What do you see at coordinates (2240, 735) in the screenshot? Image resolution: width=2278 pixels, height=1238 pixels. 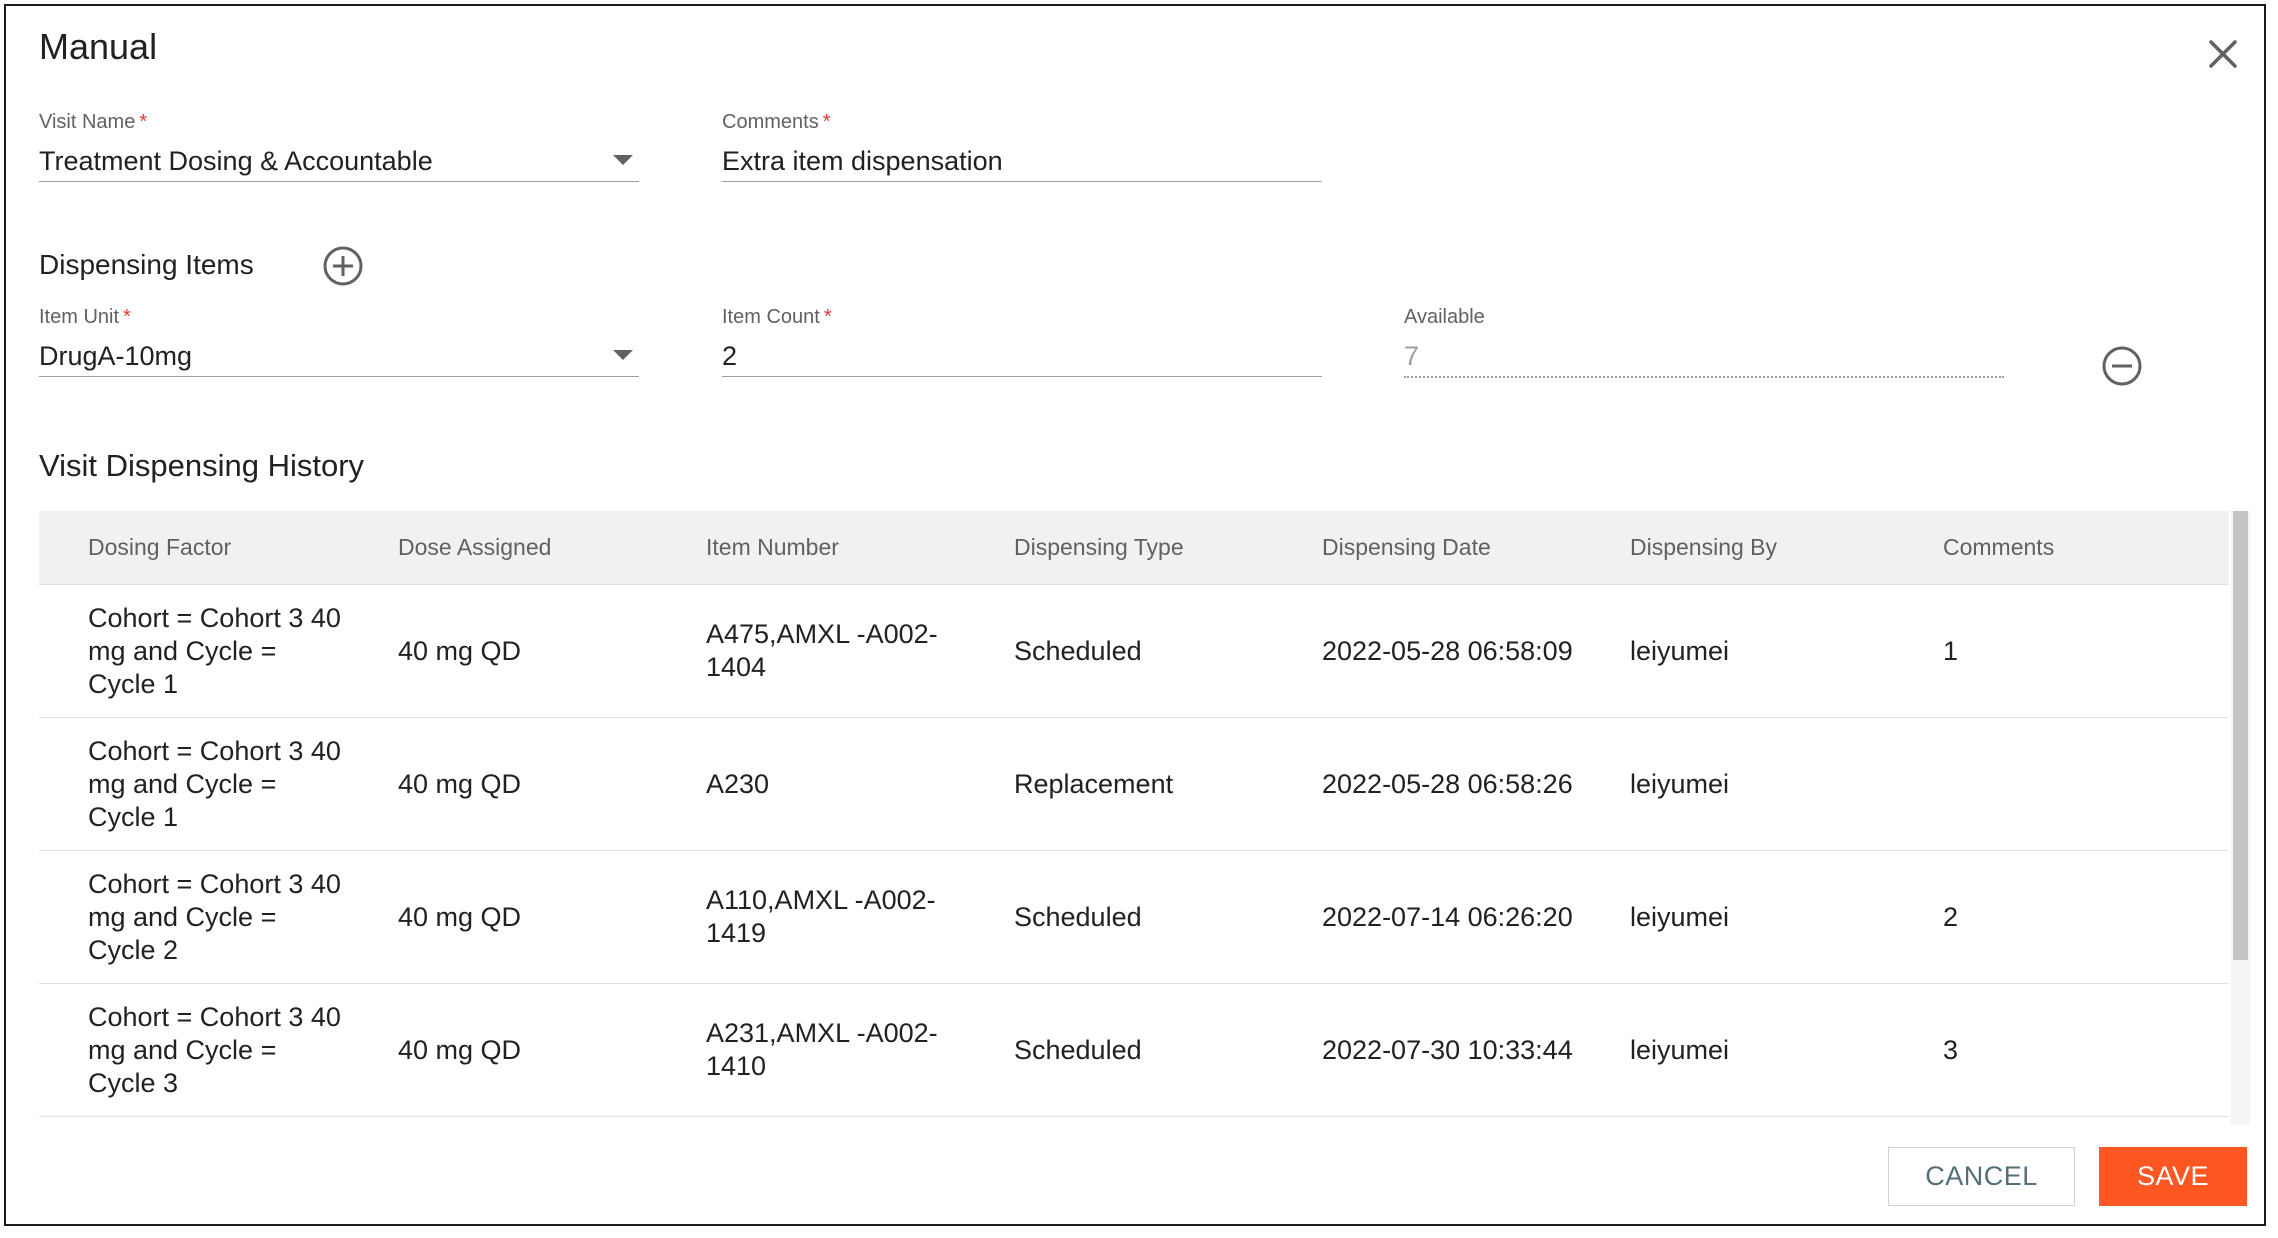 I see `scrollbar-thumb` at bounding box center [2240, 735].